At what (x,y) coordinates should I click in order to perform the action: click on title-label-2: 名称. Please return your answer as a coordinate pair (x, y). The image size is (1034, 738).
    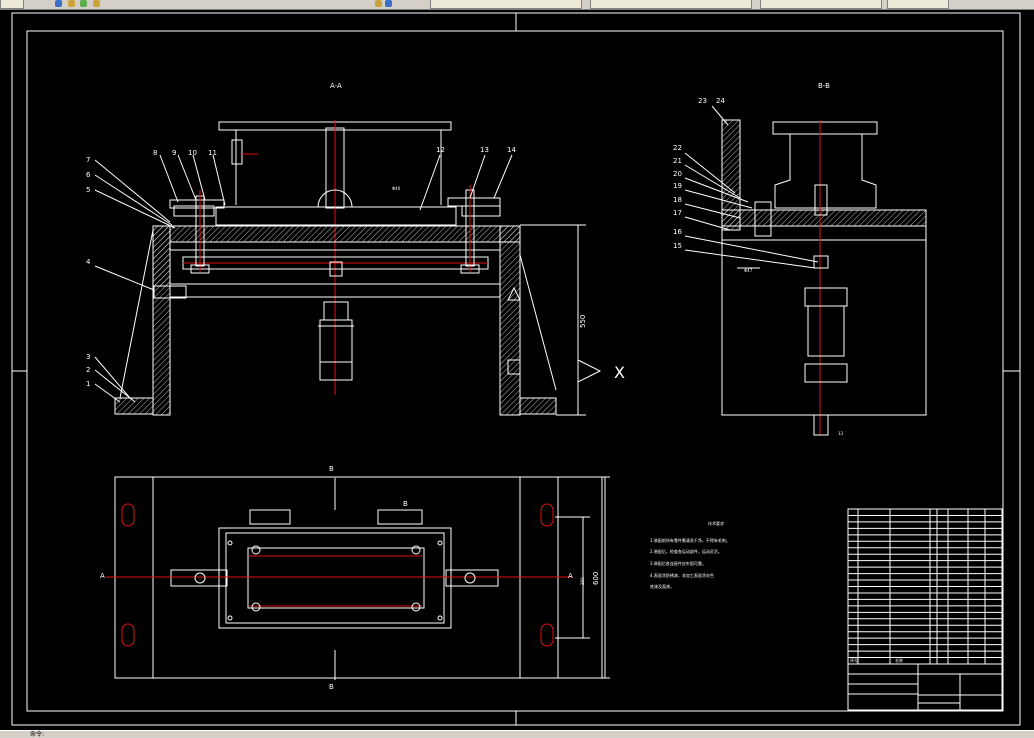
    Looking at the image, I should click on (899, 660).